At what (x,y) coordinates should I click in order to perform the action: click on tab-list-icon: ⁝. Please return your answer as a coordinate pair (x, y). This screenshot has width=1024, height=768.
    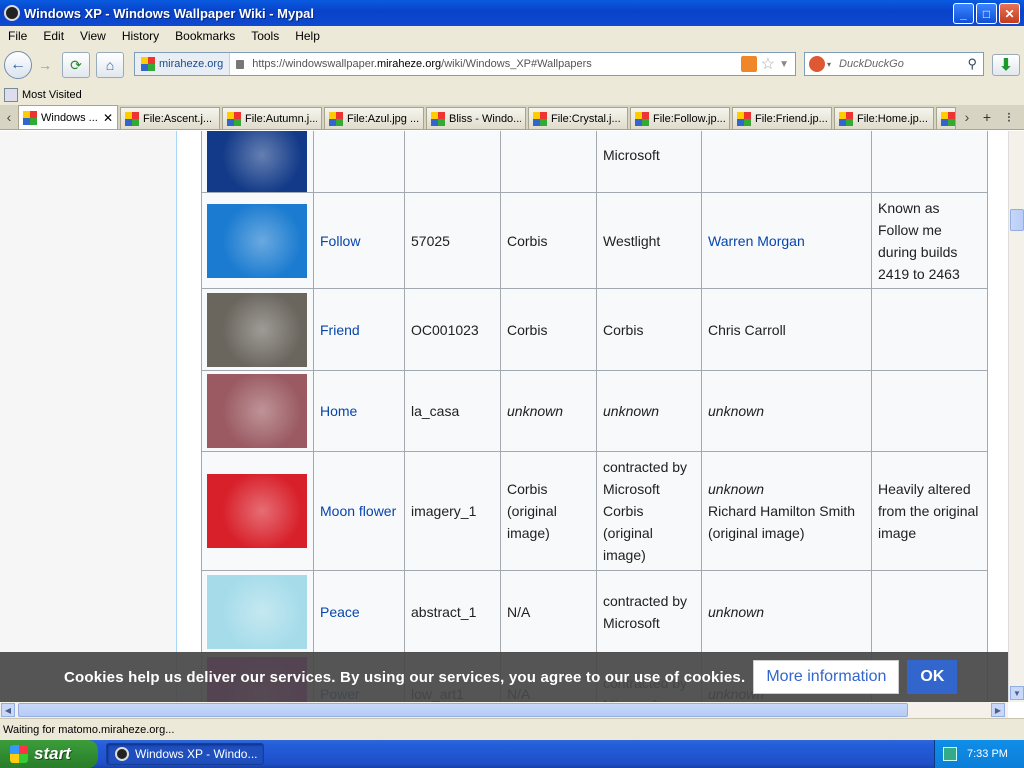
    Looking at the image, I should click on (1009, 117).